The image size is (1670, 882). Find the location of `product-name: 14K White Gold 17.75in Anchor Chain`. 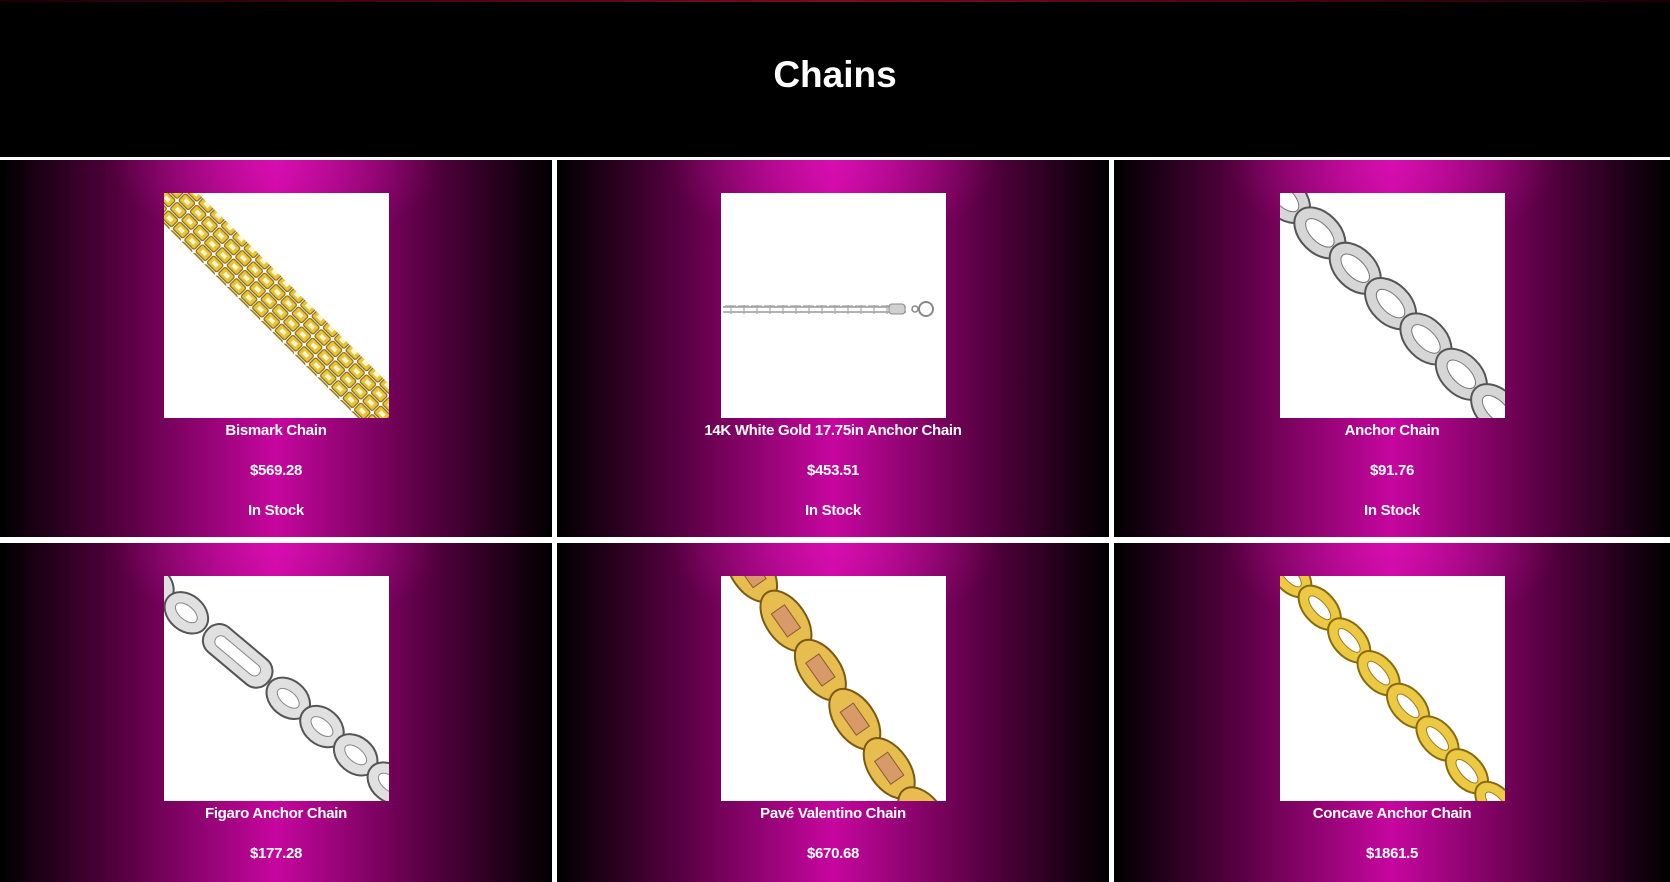

product-name: 14K White Gold 17.75in Anchor Chain is located at coordinates (833, 430).